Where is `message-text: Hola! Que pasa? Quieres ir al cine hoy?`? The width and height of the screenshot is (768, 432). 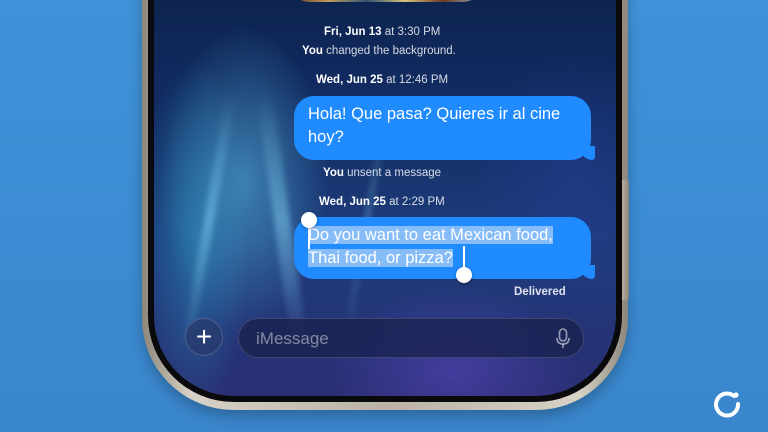
message-text: Hola! Que pasa? Quieres ir al cine hoy? is located at coordinates (434, 125).